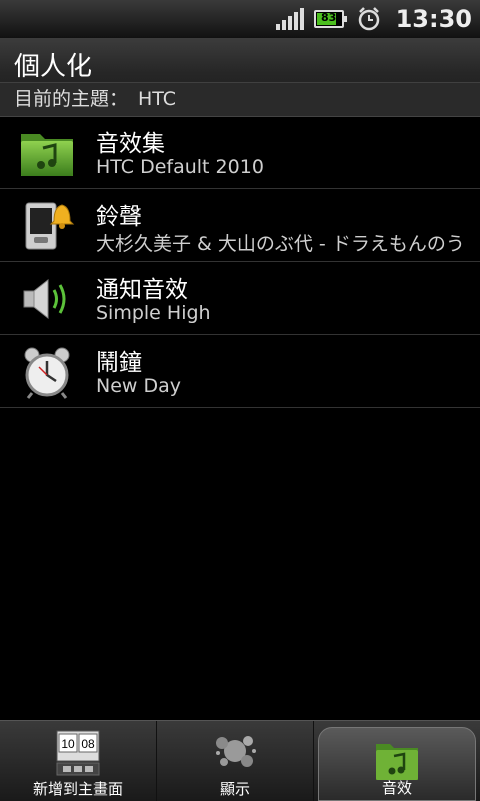 The width and height of the screenshot is (480, 801). Describe the element at coordinates (78, 753) in the screenshot. I see `home-widget-icon: 10 08` at that location.